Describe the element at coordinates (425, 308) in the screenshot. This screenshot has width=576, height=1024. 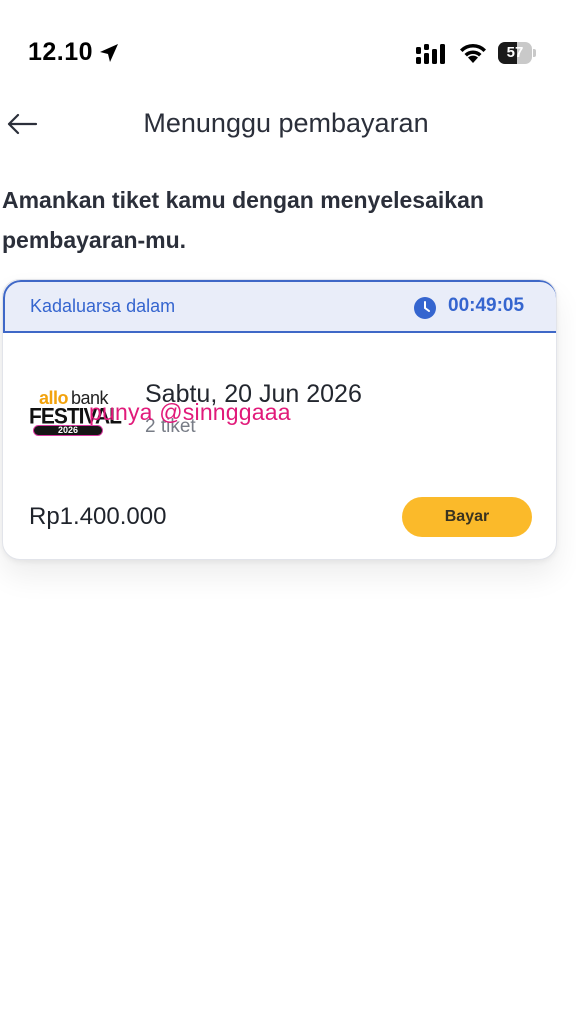
I see `clock-icon` at that location.